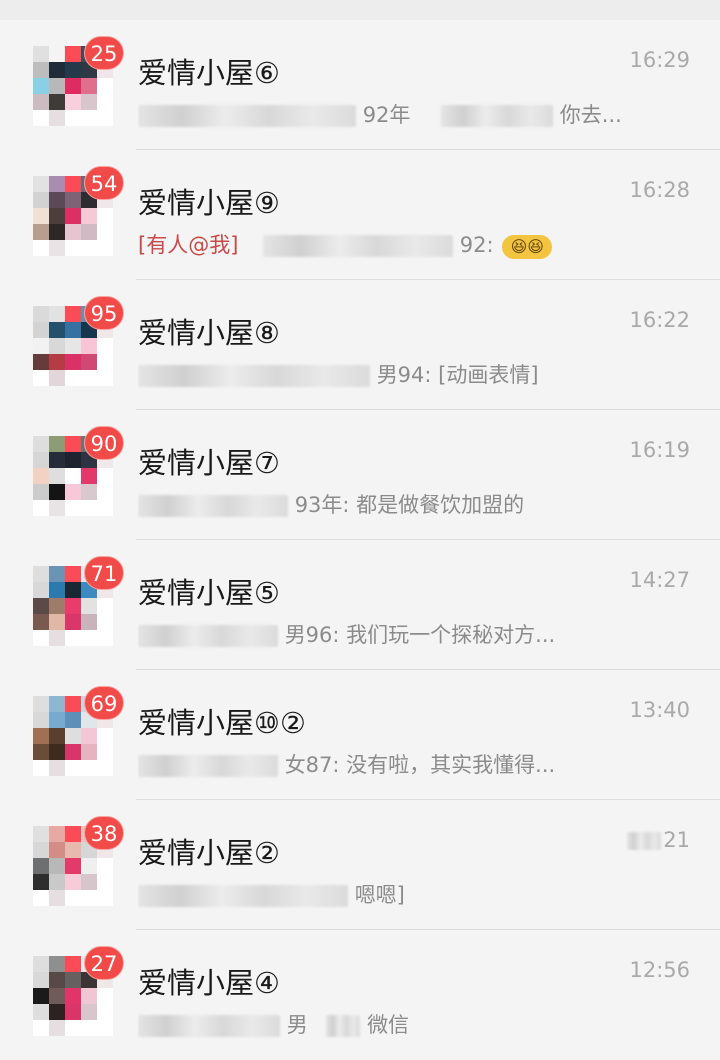  I want to click on chat-row-8: 27 爱情小屋④ 12:56 男 微信, so click(360, 995).